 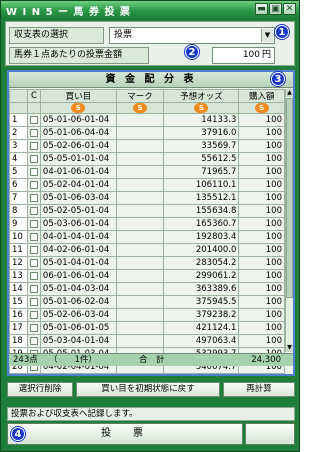 I want to click on col-amount: 購入額, so click(x=261, y=96).